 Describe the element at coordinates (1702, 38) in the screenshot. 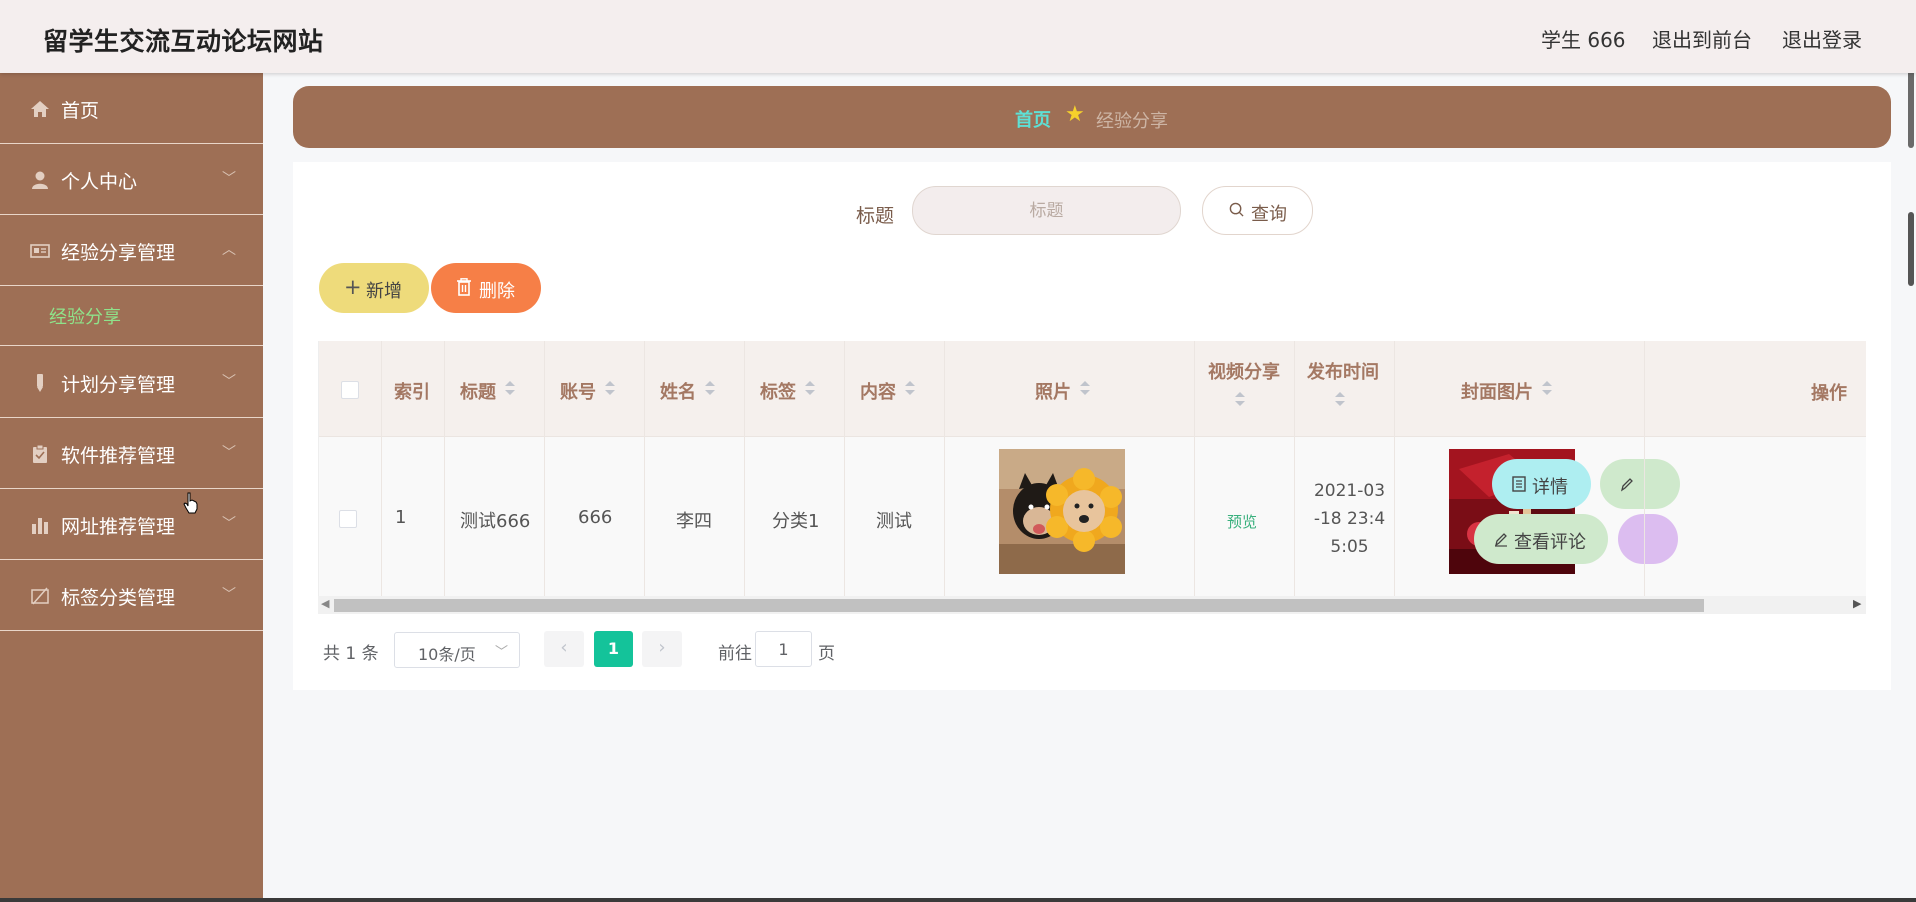

I see `back-to-front-link: 退出到前台` at that location.